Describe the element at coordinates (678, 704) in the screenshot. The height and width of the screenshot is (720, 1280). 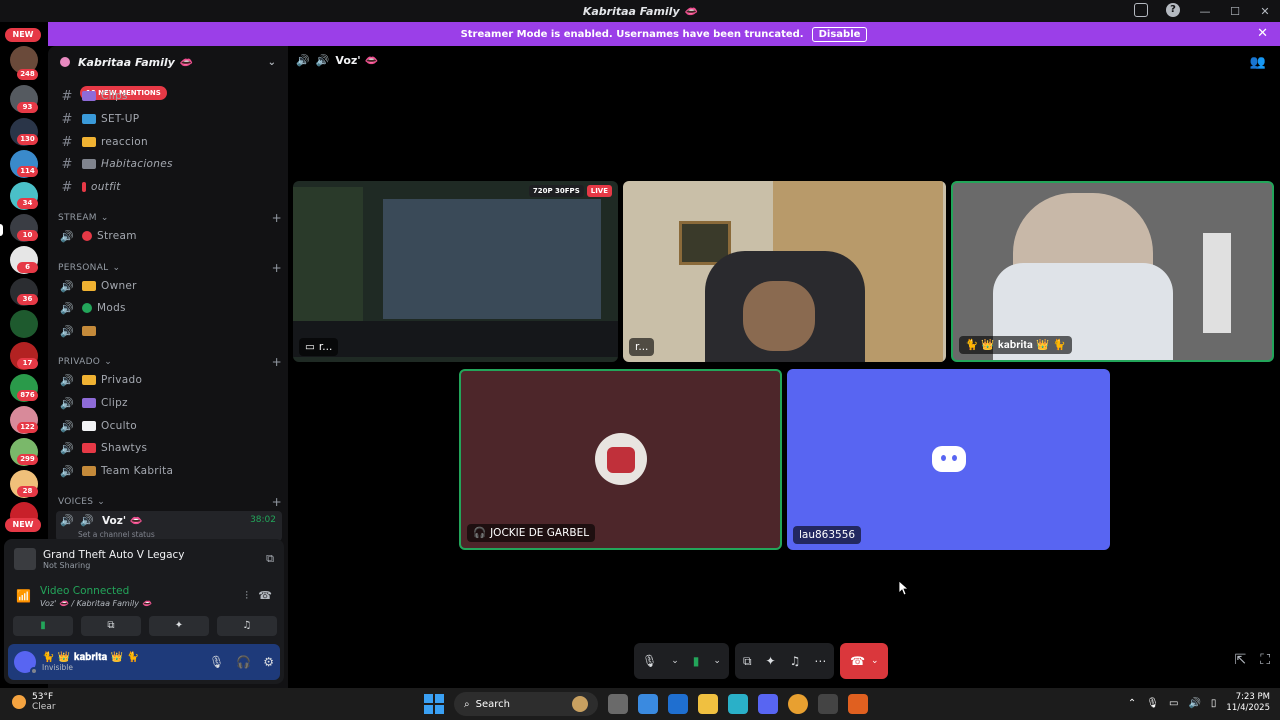
I see `outlook-icon` at that location.